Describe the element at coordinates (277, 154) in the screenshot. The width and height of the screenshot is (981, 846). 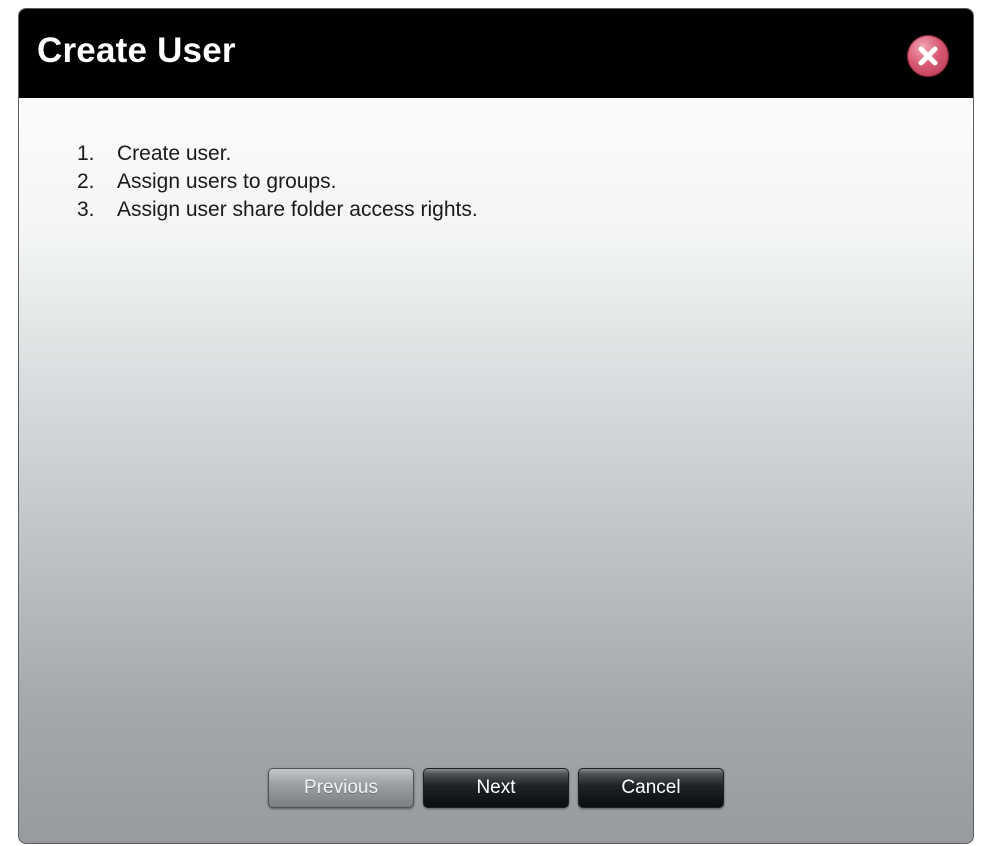
I see `step-item: 1. Create user.` at that location.